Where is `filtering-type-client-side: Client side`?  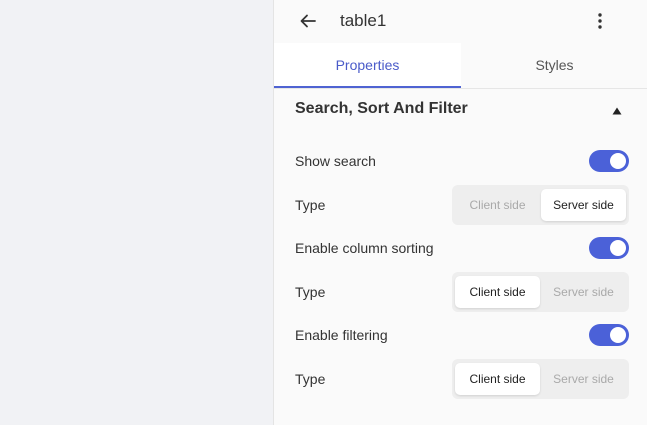
filtering-type-client-side: Client side is located at coordinates (497, 379).